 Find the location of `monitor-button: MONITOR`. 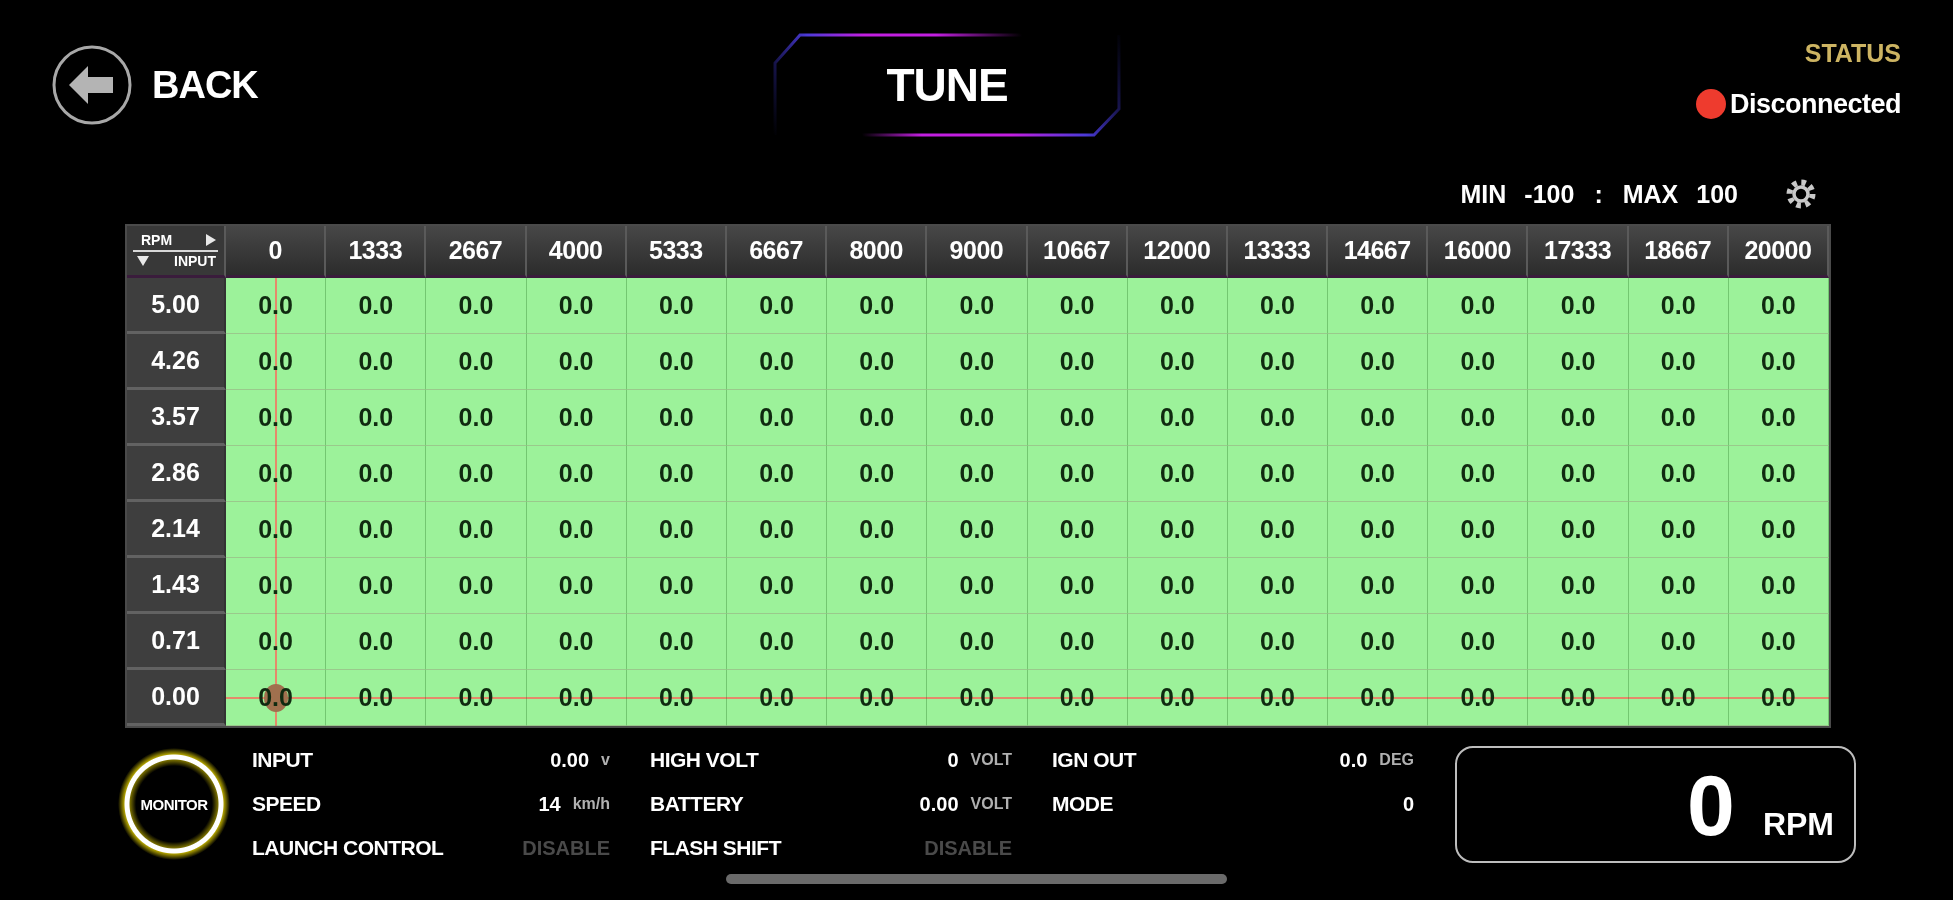

monitor-button: MONITOR is located at coordinates (174, 804).